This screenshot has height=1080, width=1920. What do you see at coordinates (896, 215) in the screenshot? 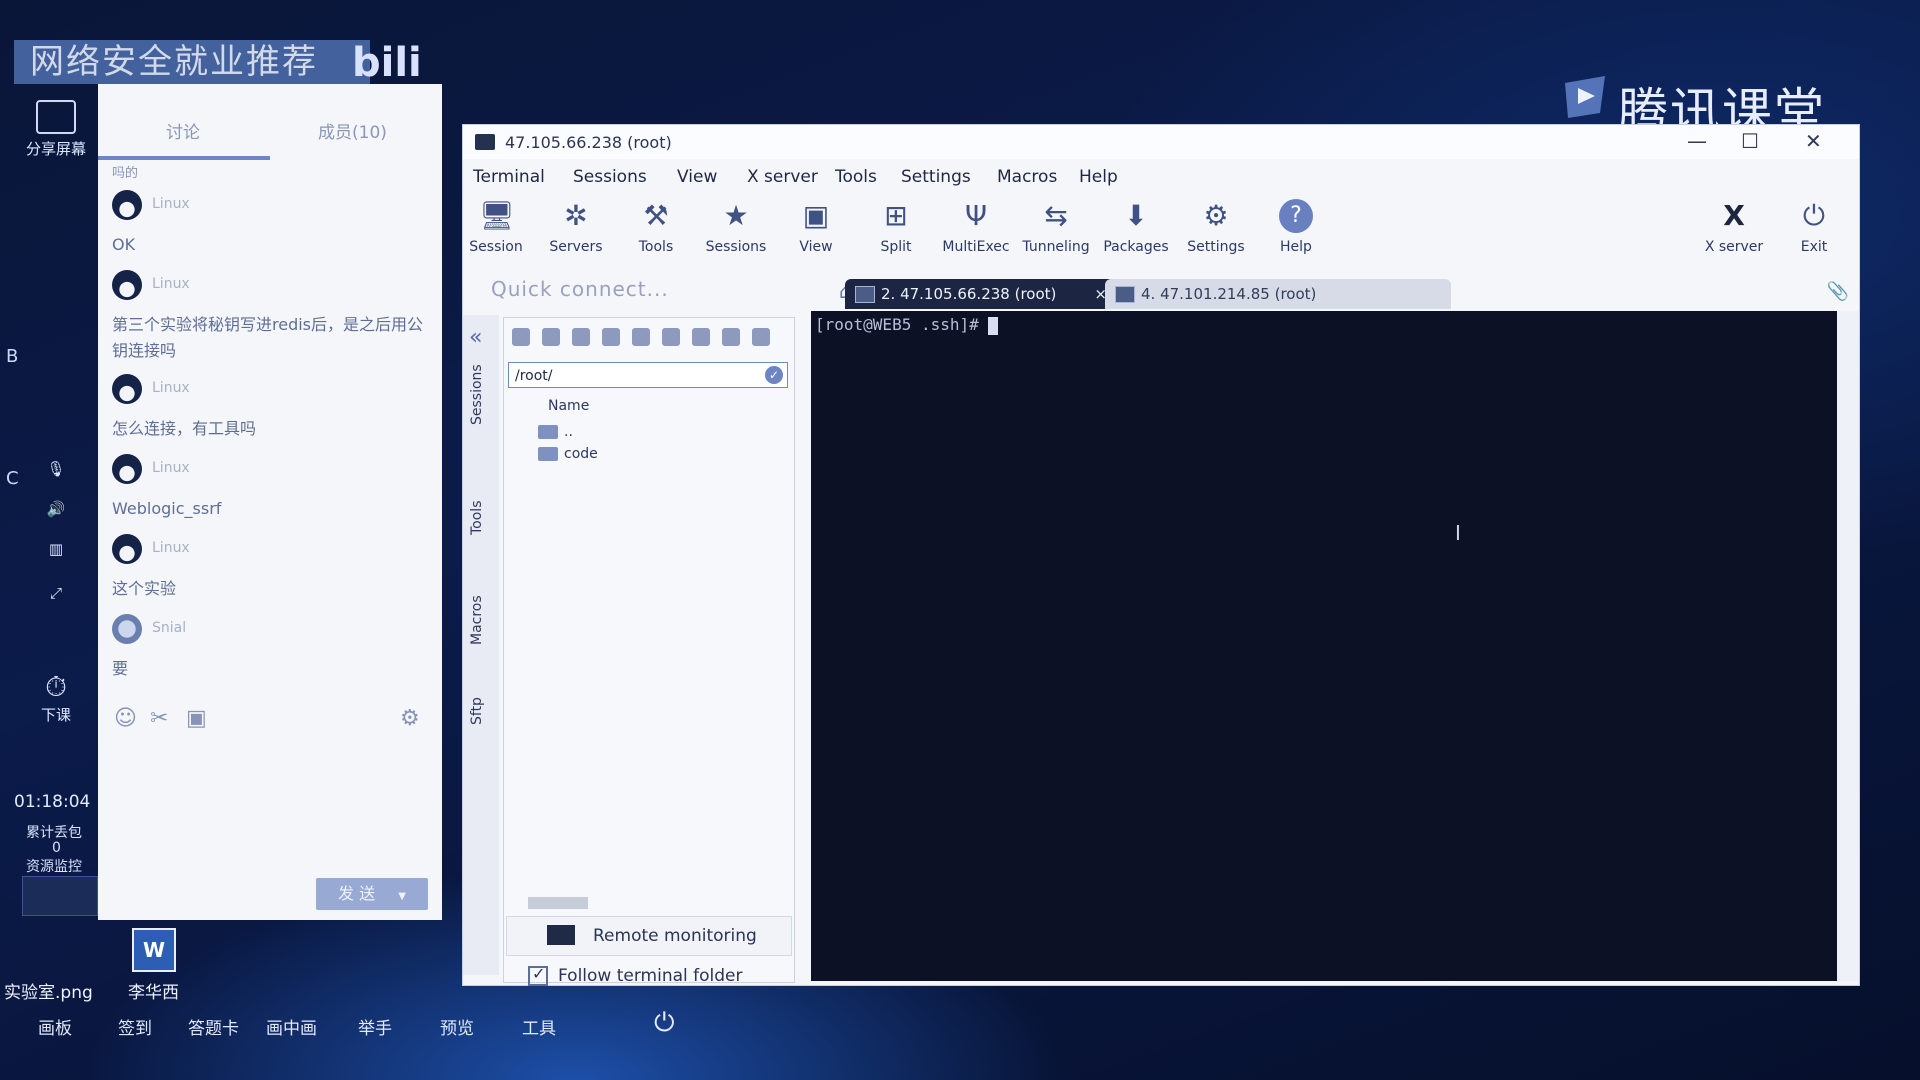
I see `split-icon: ⊞` at bounding box center [896, 215].